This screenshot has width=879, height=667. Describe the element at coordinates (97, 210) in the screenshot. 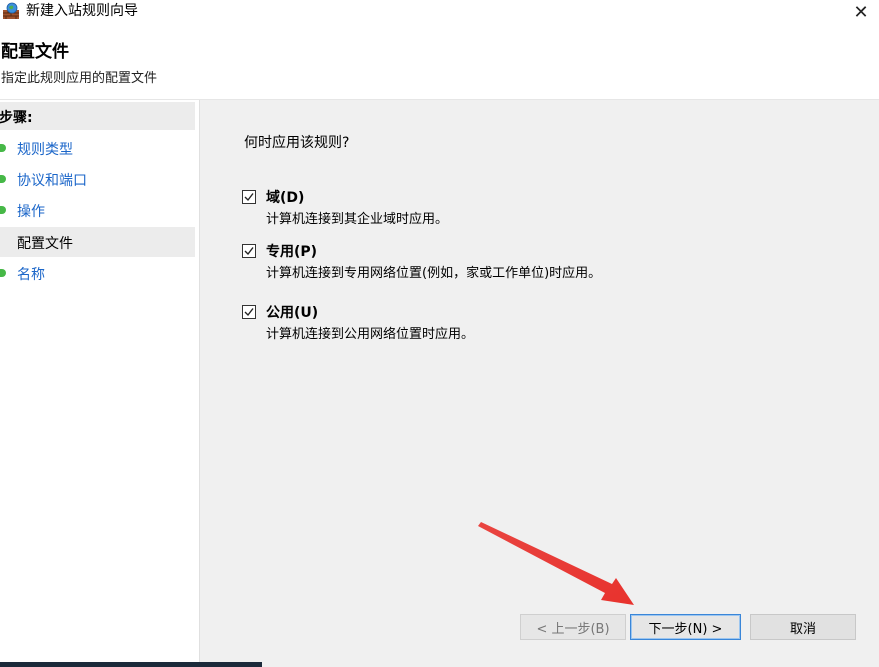

I see `step-action: 操作` at that location.